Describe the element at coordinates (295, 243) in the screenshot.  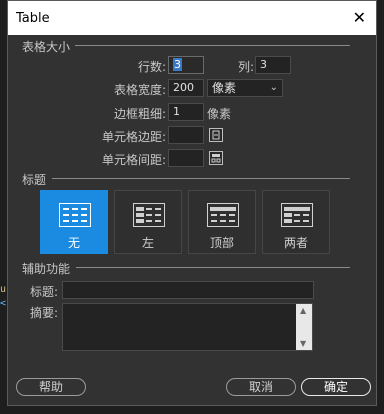
I see `header-option-label: 两者` at that location.